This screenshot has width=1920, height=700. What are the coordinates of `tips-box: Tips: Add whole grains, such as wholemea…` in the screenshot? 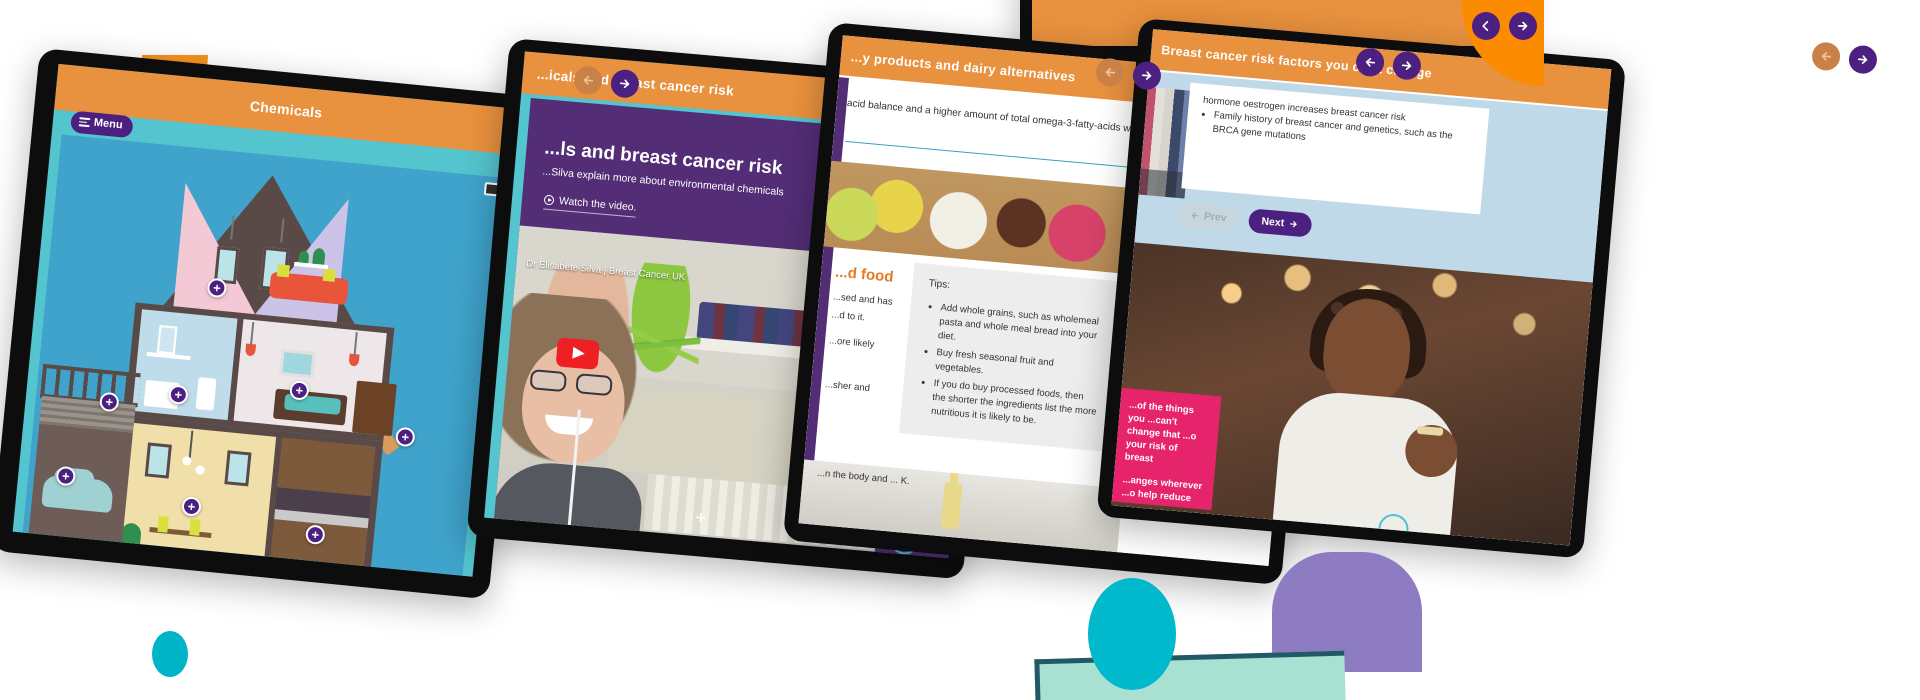 It's located at (1012, 357).